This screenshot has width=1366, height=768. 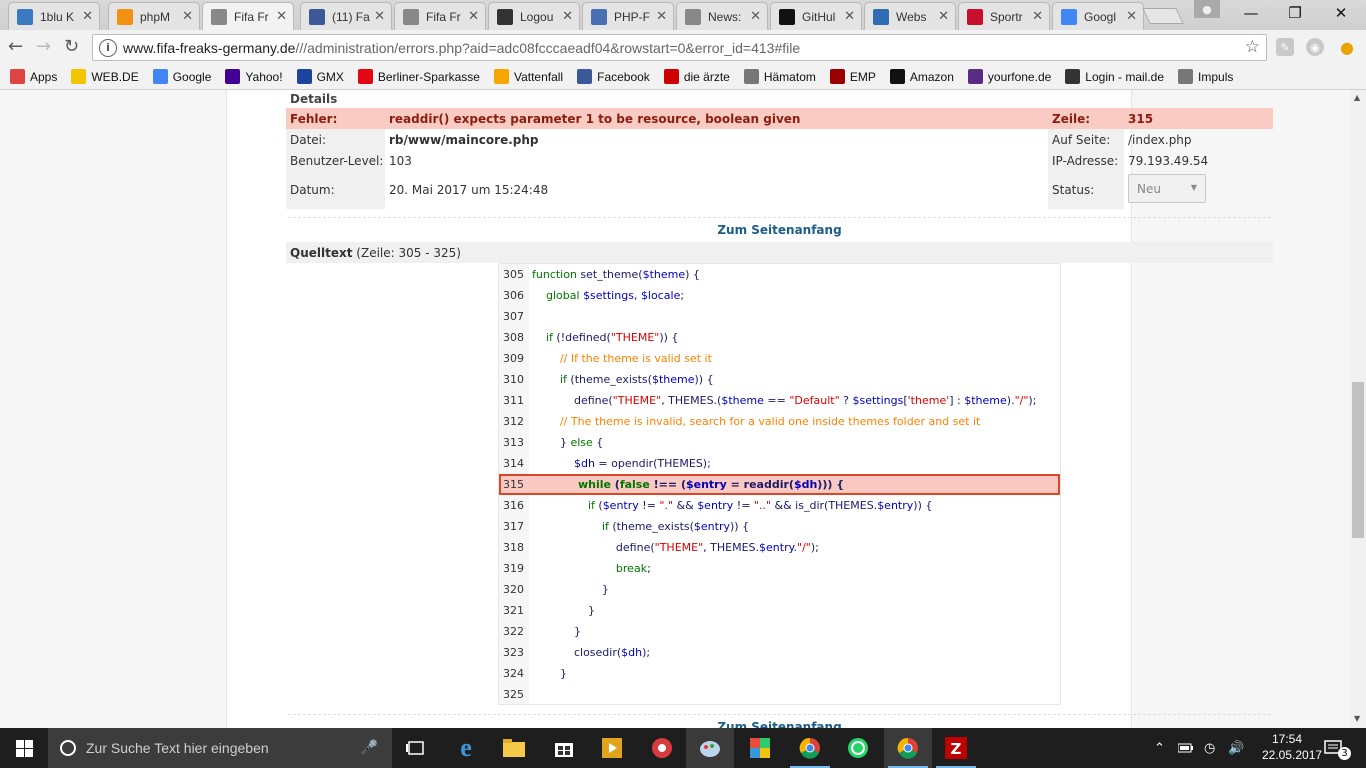 What do you see at coordinates (54, 16) in the screenshot?
I see `tab-1blu: 1blu K ✕` at bounding box center [54, 16].